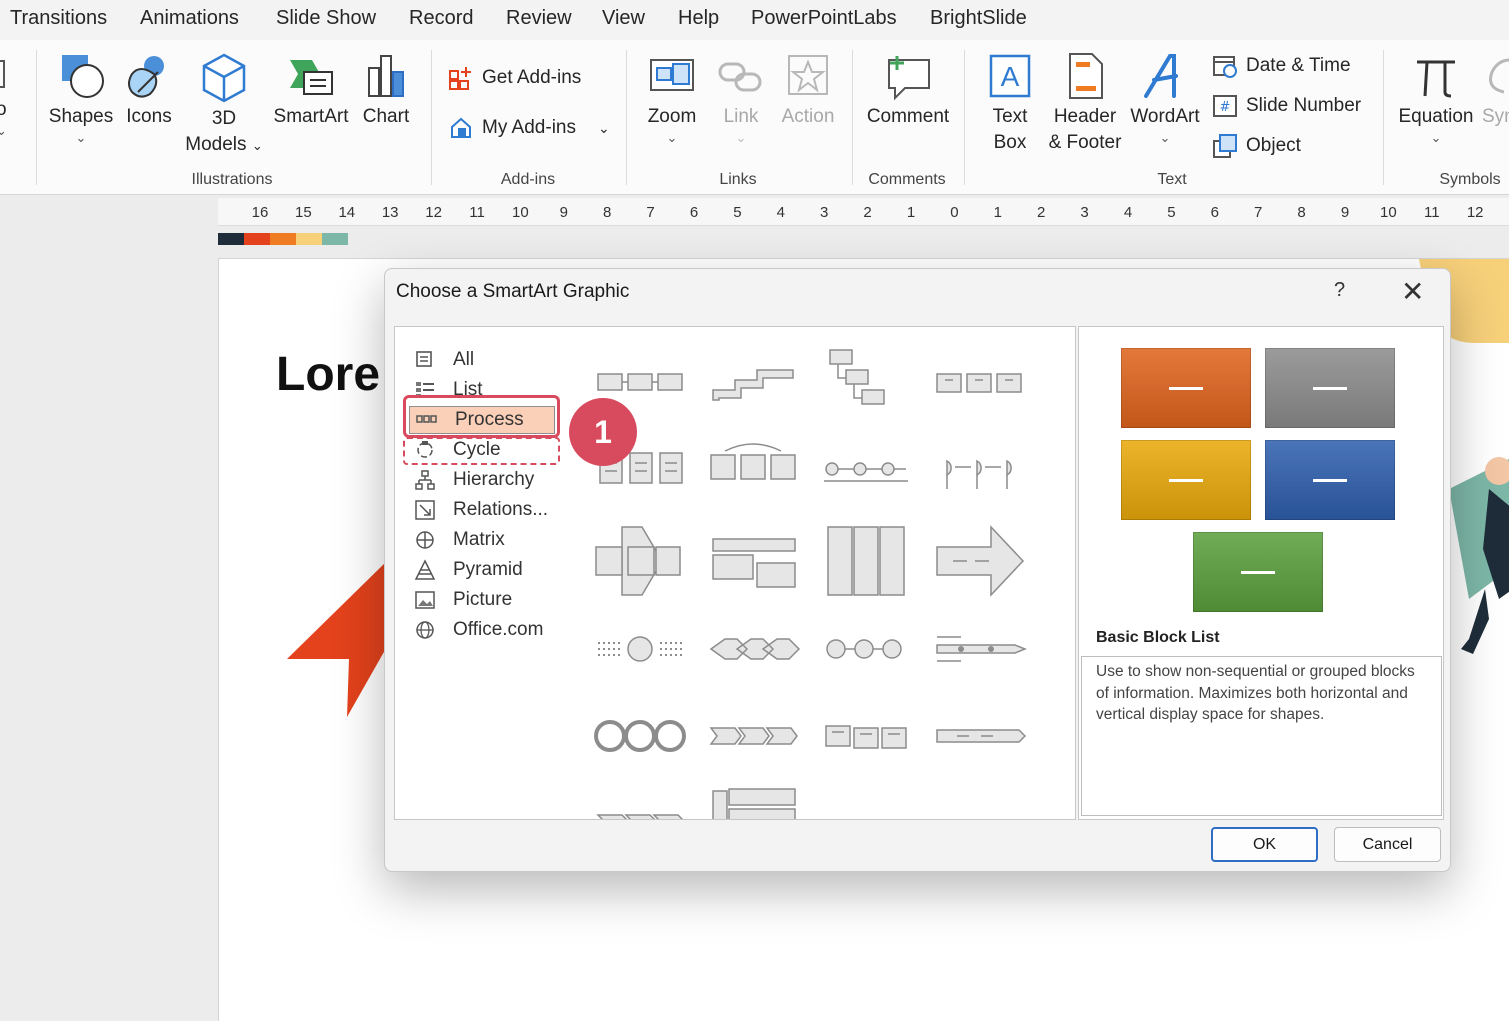 The image size is (1509, 1021). Describe the element at coordinates (328, 374) in the screenshot. I see `slide-title: Lore` at that location.